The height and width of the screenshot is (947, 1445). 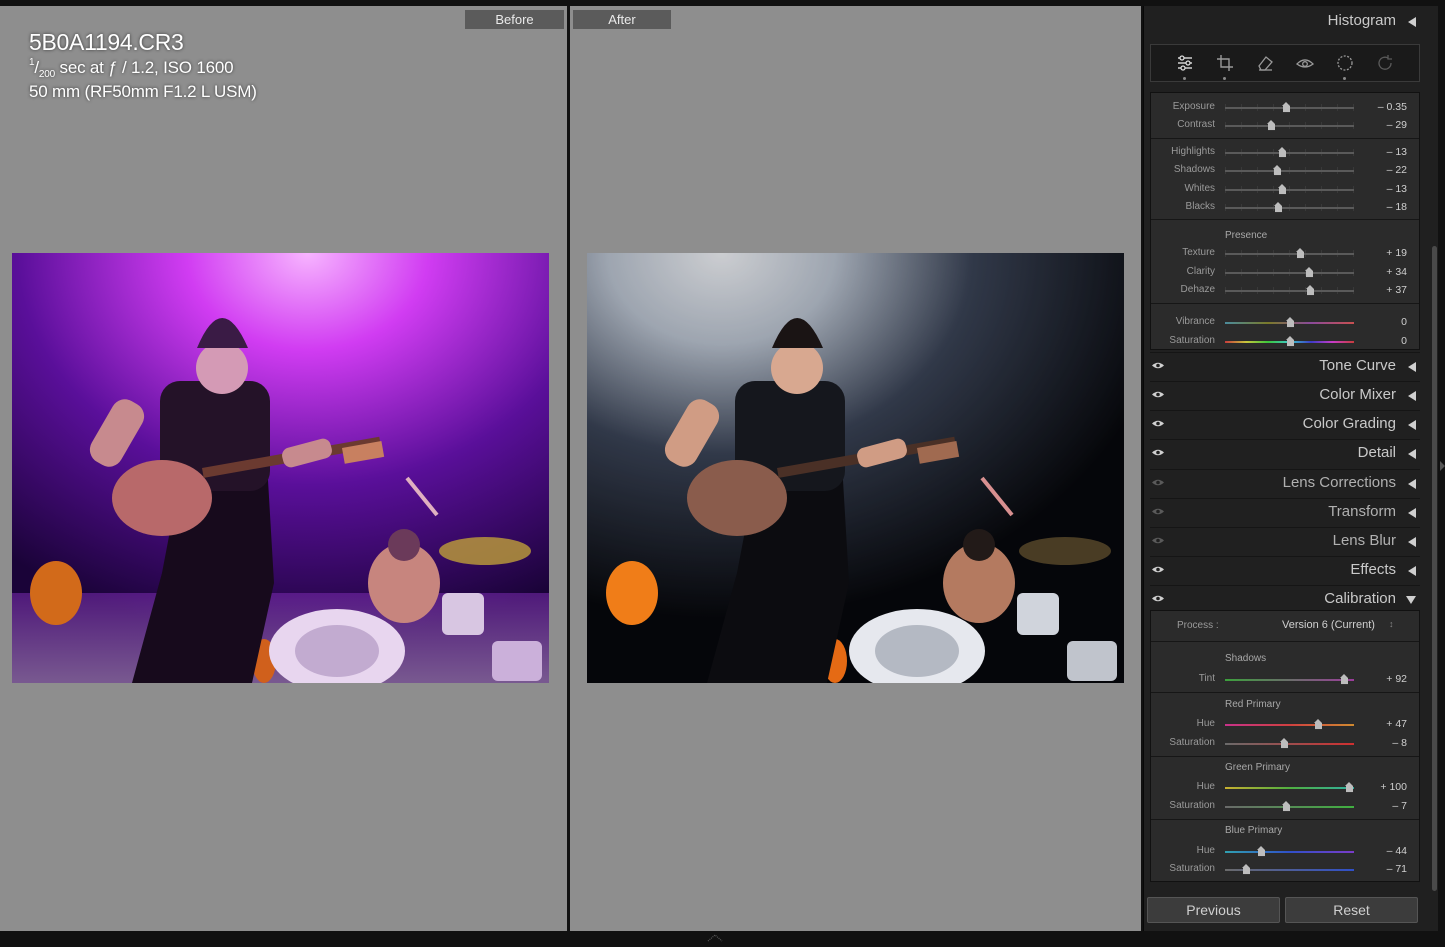 I want to click on effects-section: Effects, so click(x=1285, y=569).